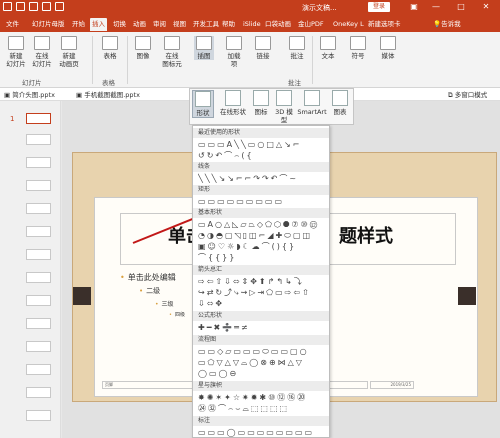 This screenshot has width=500, height=438. Describe the element at coordinates (119, 24) in the screenshot. I see `tab-transitions: 切换` at that location.